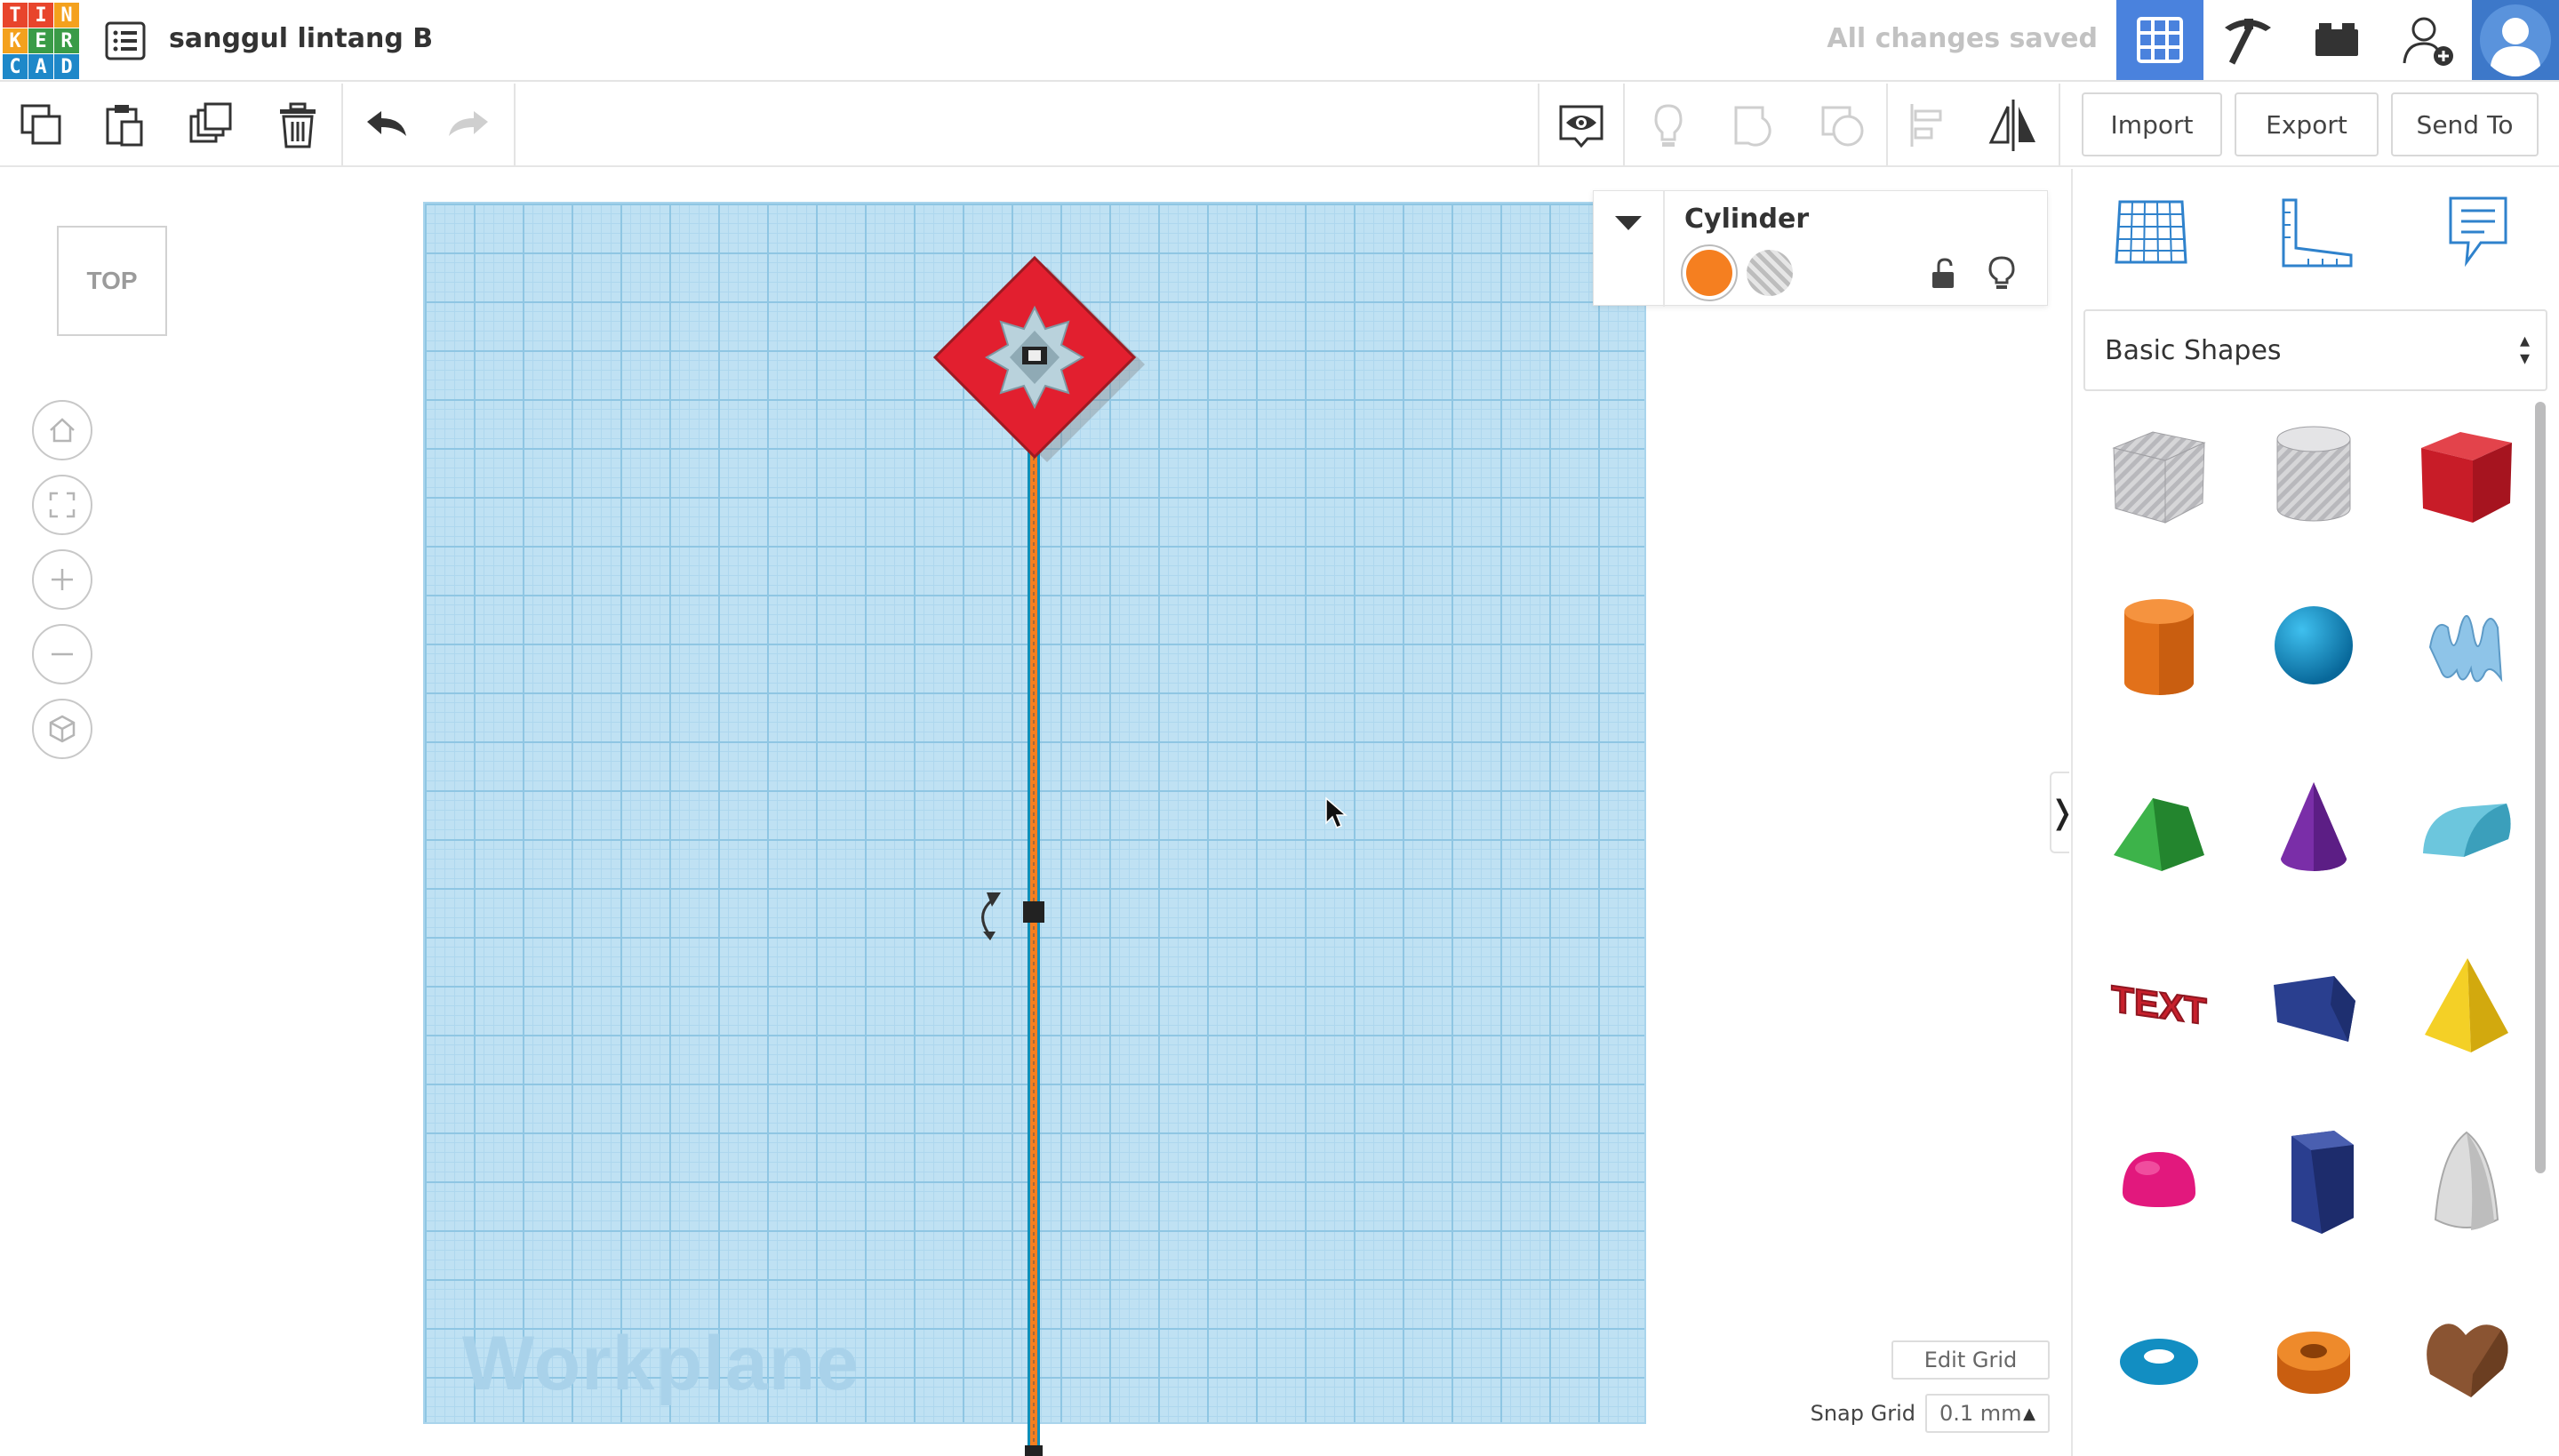 This screenshot has height=1456, width=2559. I want to click on tinkercad-logo: TIN KER CAD, so click(41, 41).